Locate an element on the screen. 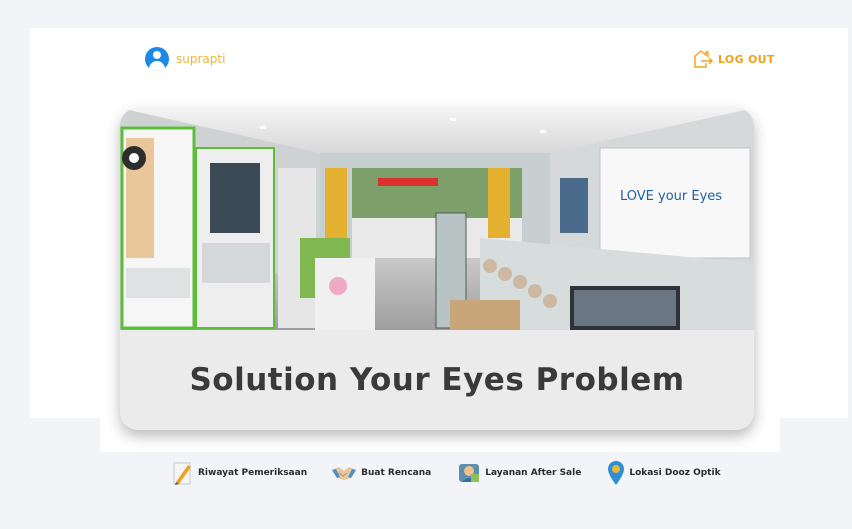 The width and height of the screenshot is (852, 529). store-sign-text: LOVE your Eyes is located at coordinates (671, 196).